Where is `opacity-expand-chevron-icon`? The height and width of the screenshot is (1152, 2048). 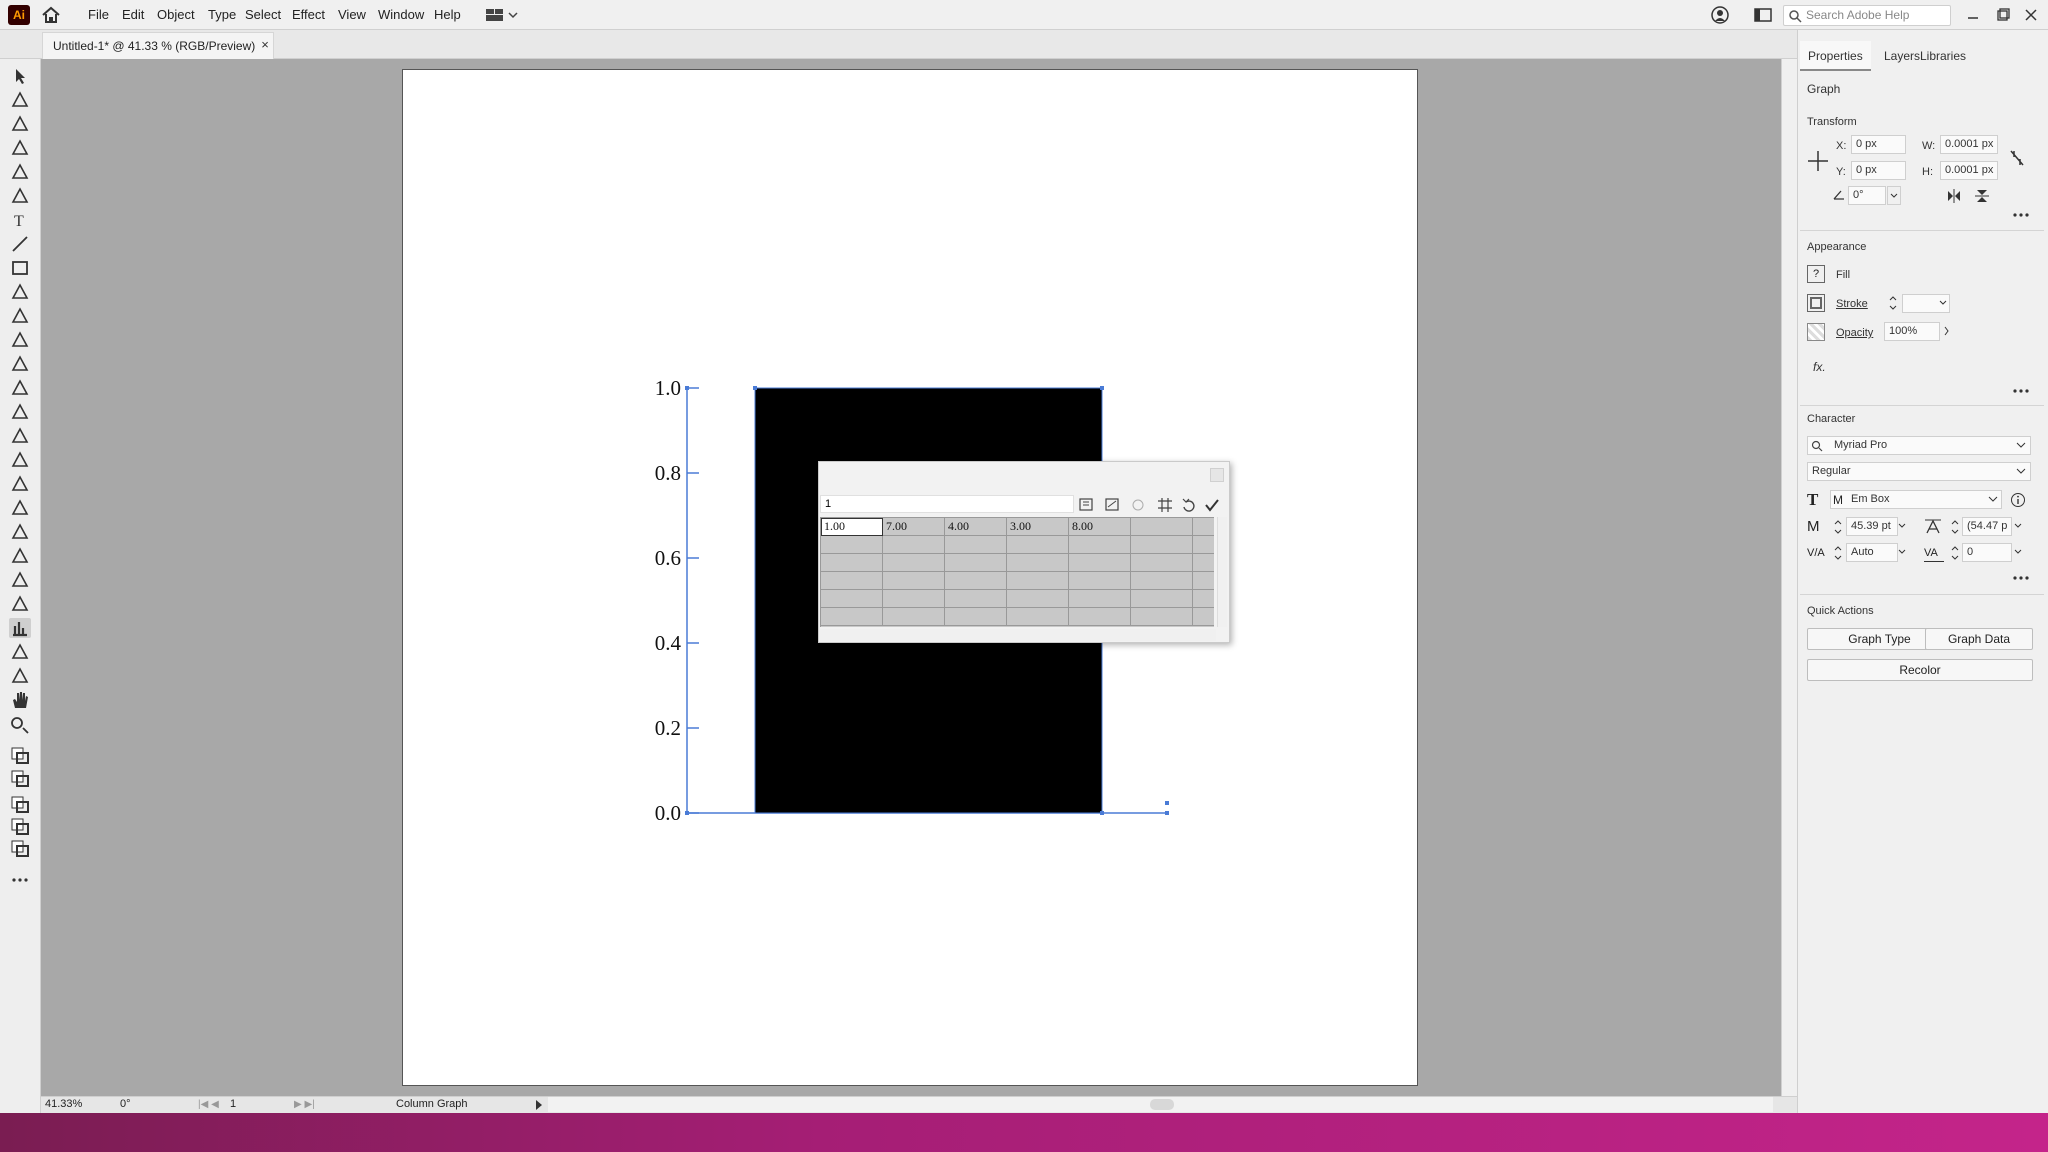 opacity-expand-chevron-icon is located at coordinates (1947, 331).